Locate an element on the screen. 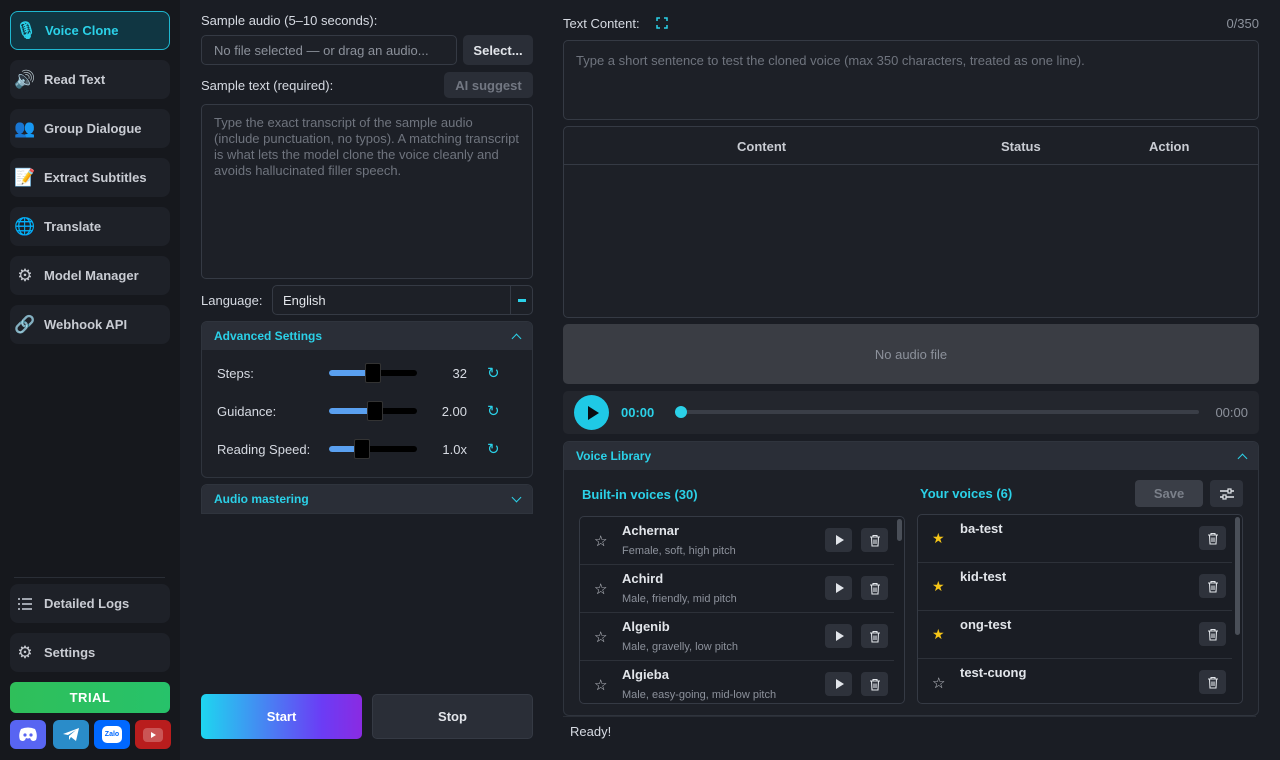 The image size is (1280, 760). sidebar-item-detailed-logs: Detailed Logs is located at coordinates (90, 603).